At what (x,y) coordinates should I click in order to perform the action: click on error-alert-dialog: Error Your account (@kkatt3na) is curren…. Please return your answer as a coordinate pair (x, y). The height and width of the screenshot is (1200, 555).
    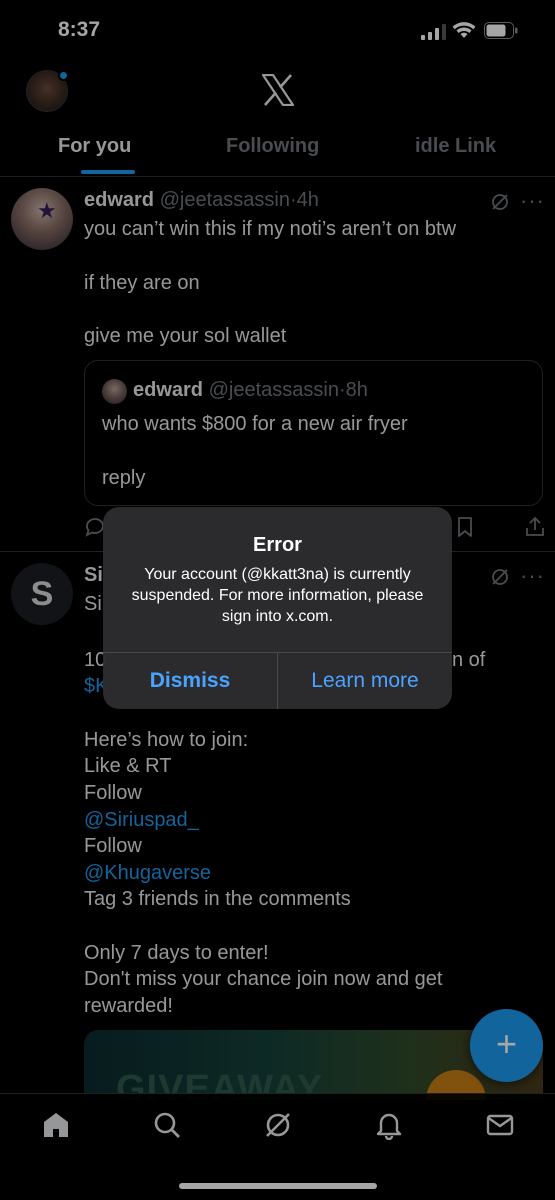
    Looking at the image, I should click on (277, 608).